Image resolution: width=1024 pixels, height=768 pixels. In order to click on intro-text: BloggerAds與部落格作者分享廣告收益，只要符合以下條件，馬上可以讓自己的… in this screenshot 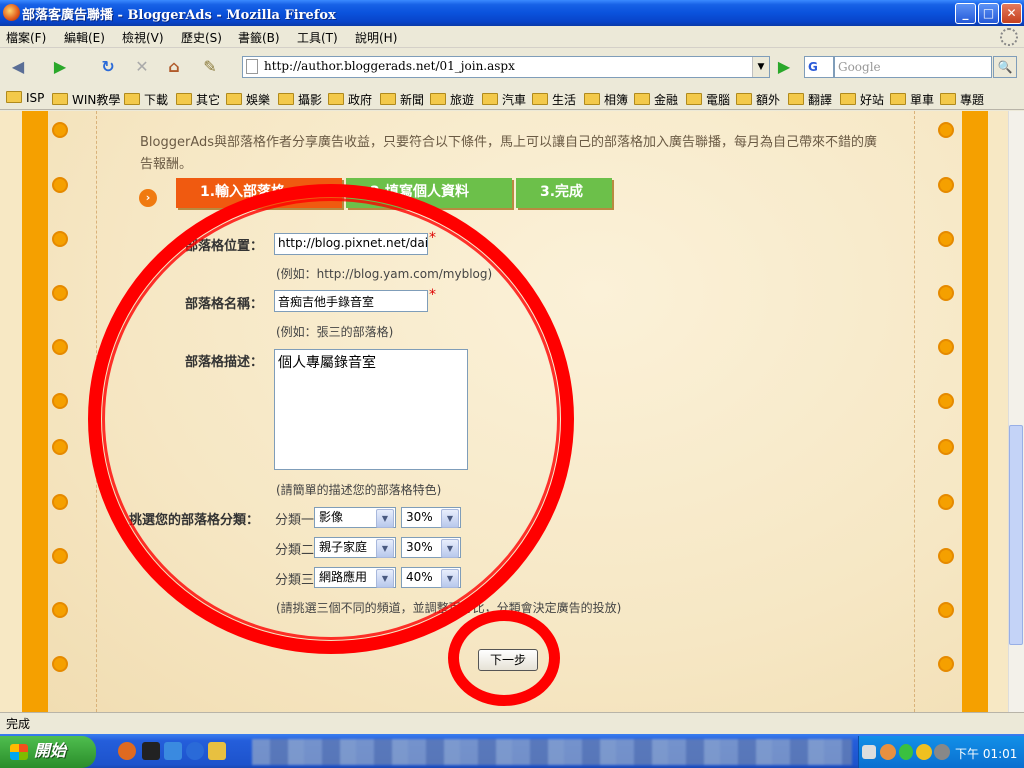, I will do `click(509, 153)`.